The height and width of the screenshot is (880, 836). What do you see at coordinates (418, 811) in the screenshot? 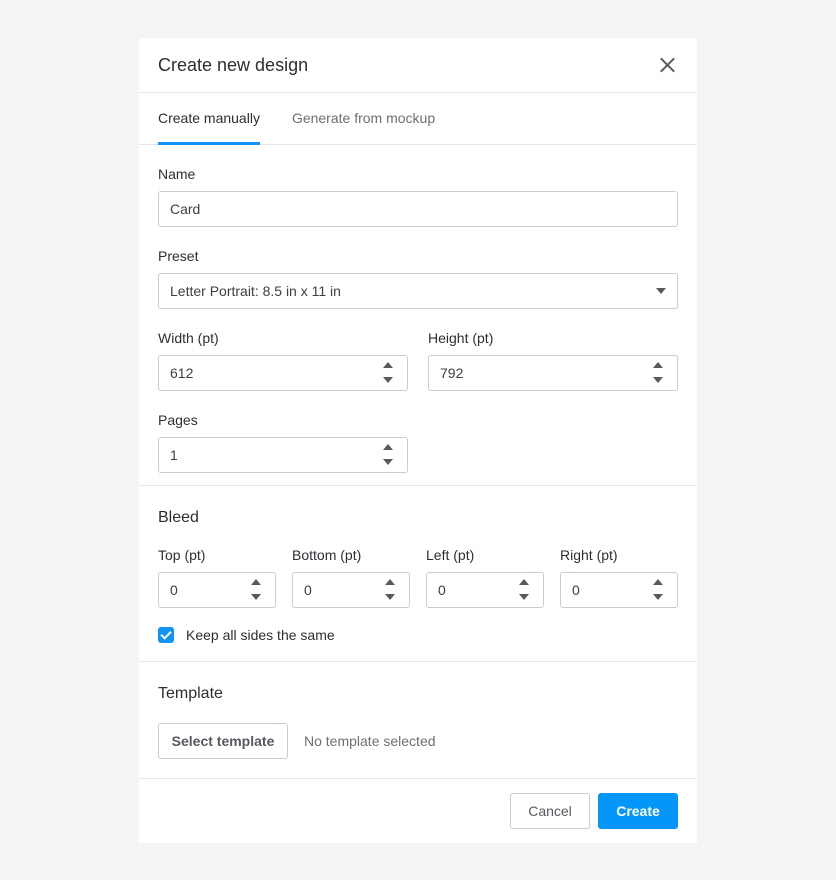
I see `dialog-footer: Cancel Create` at bounding box center [418, 811].